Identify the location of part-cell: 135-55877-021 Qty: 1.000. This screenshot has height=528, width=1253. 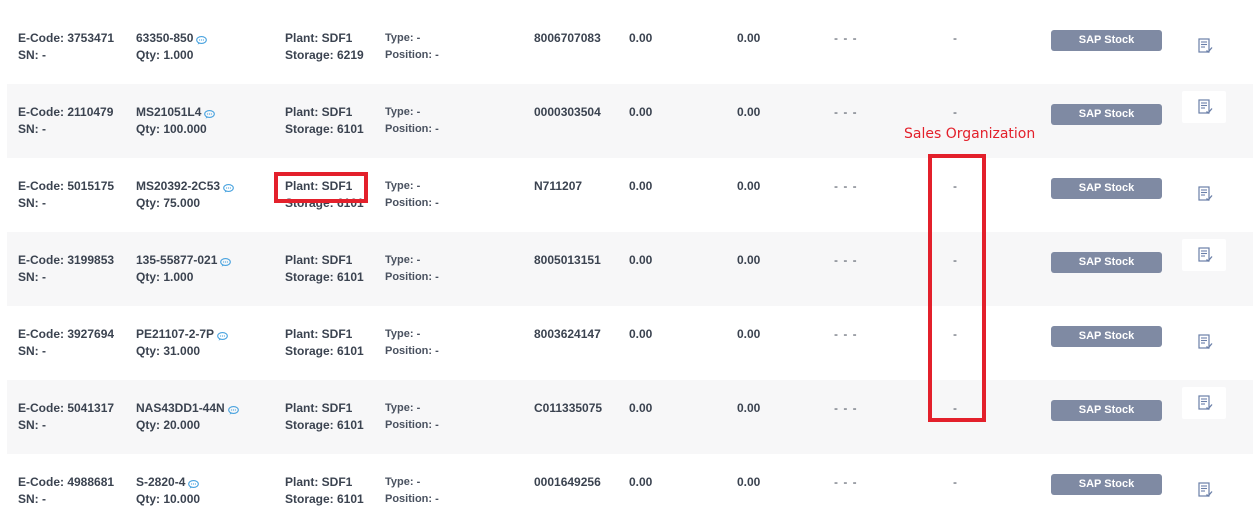
(184, 269).